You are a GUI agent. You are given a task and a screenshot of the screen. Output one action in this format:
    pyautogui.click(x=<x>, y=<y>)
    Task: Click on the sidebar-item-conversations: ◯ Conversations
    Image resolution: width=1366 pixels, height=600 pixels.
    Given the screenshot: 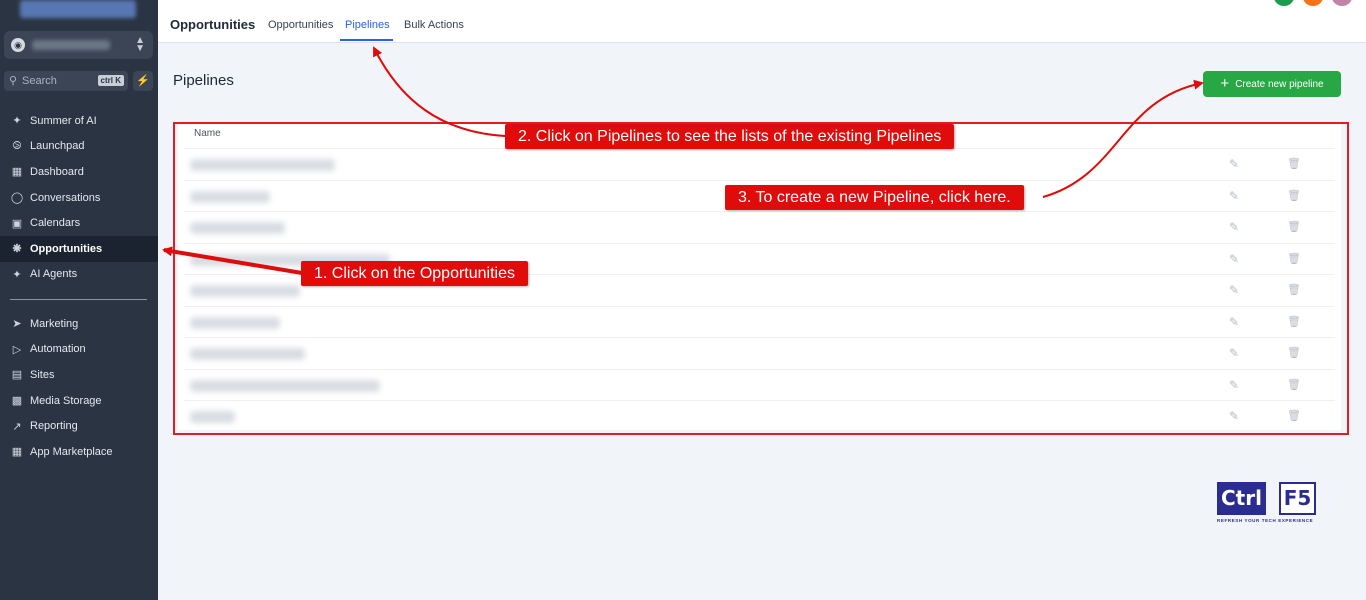 What is the action you would take?
    pyautogui.click(x=79, y=198)
    